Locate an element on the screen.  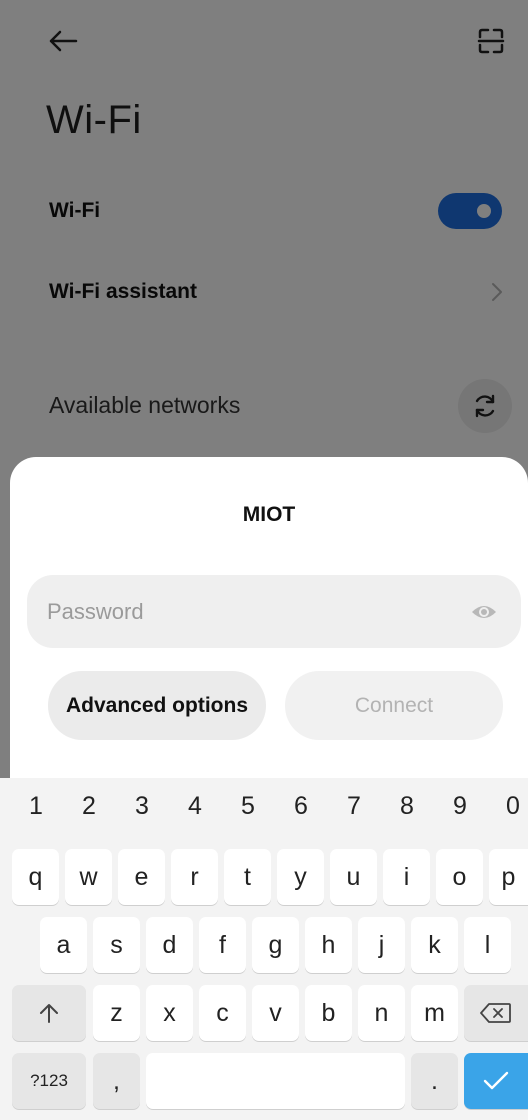
eye-icon is located at coordinates (484, 612).